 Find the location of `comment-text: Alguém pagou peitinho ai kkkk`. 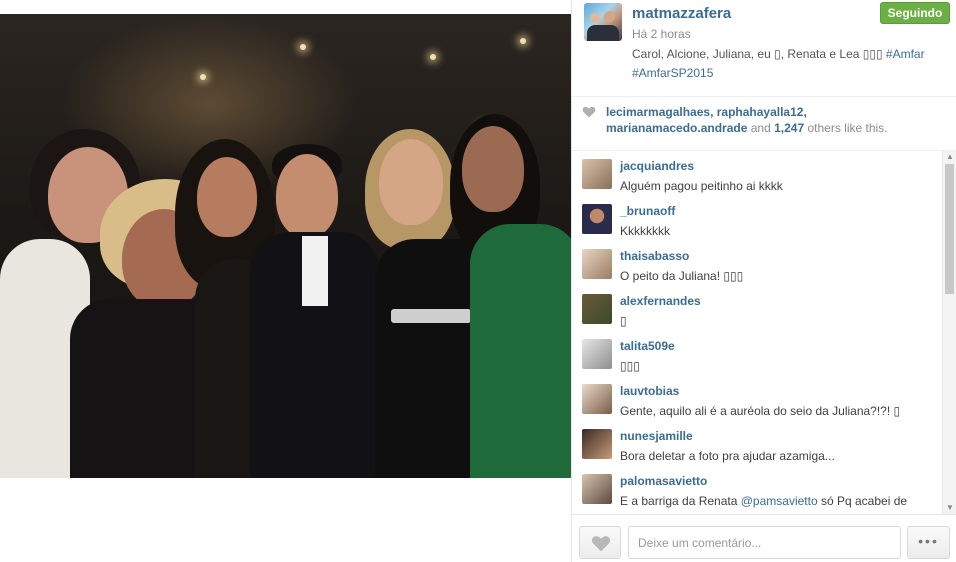

comment-text: Alguém pagou peitinho ai kkkk is located at coordinates (701, 186).